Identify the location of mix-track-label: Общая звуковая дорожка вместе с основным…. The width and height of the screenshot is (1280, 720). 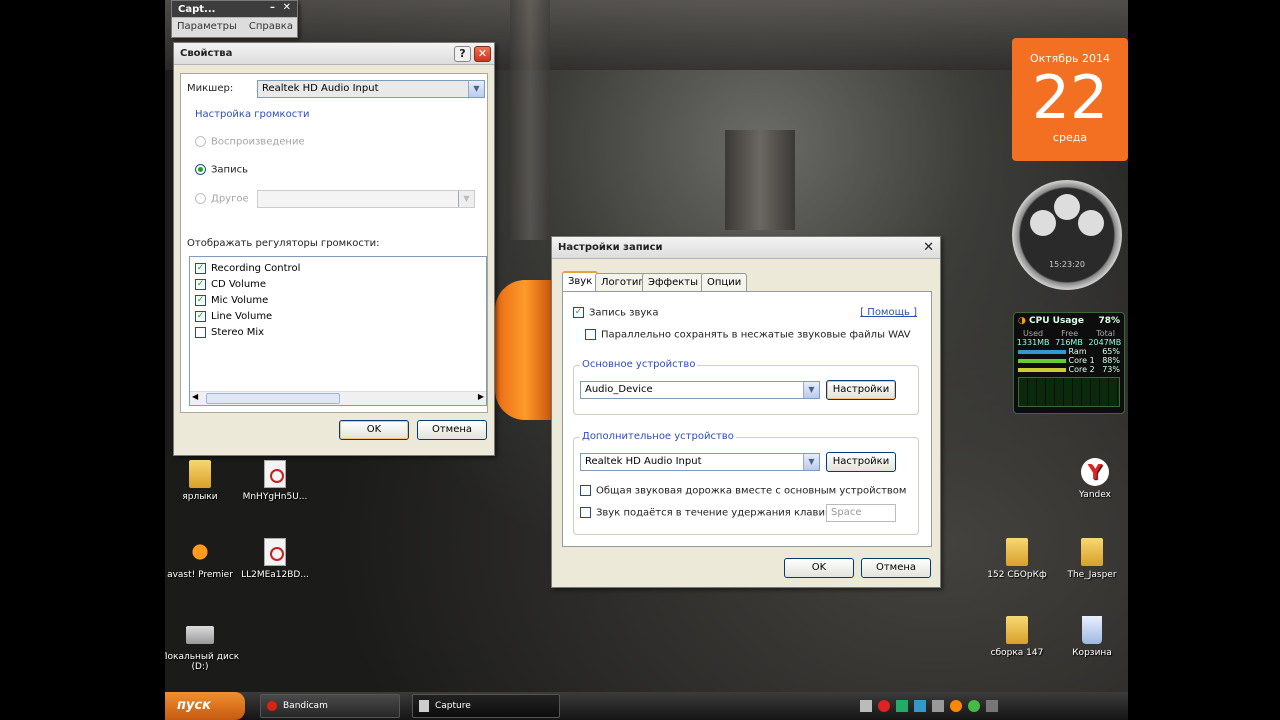
(751, 491).